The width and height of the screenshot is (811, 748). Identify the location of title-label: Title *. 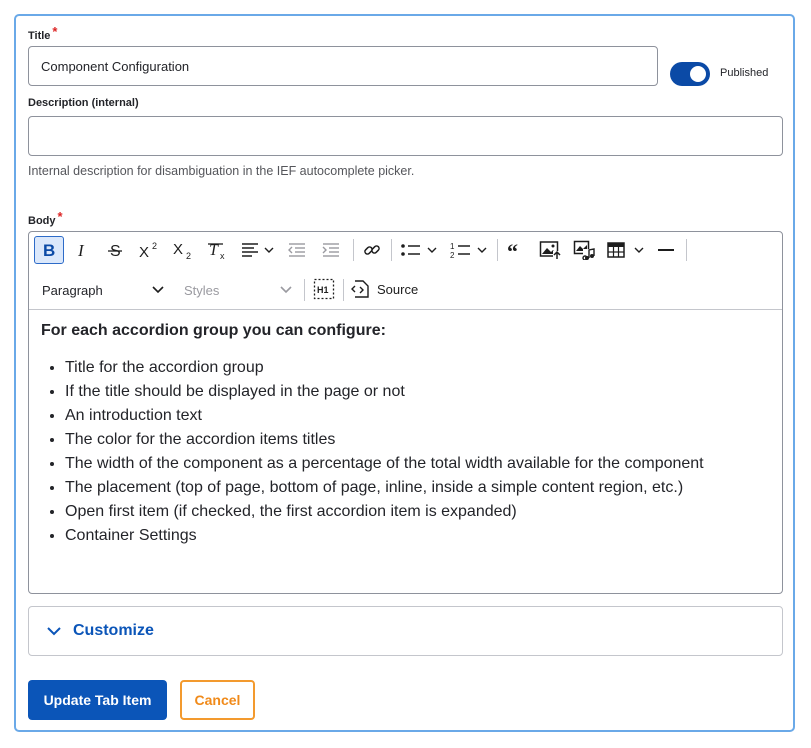
(43, 33).